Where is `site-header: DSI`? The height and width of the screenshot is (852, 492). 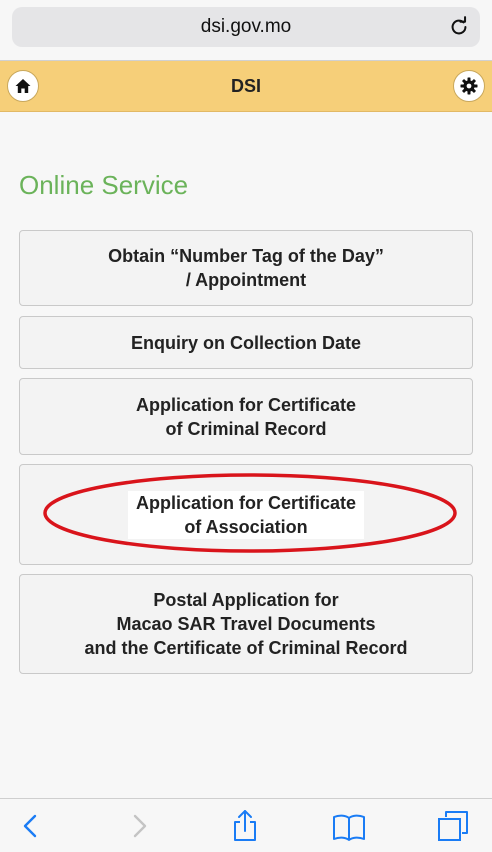
site-header: DSI is located at coordinates (246, 86).